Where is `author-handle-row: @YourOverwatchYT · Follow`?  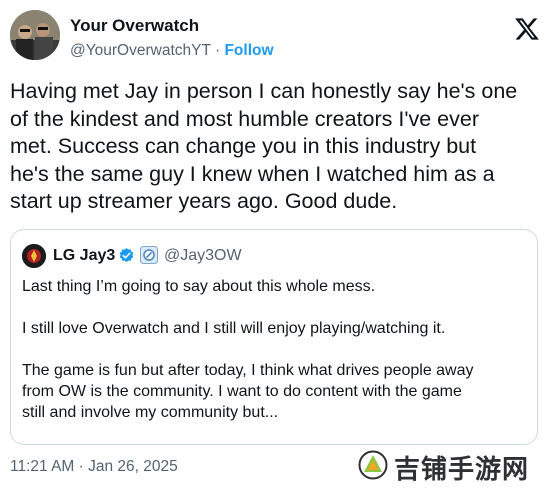 author-handle-row: @YourOverwatchYT · Follow is located at coordinates (172, 51).